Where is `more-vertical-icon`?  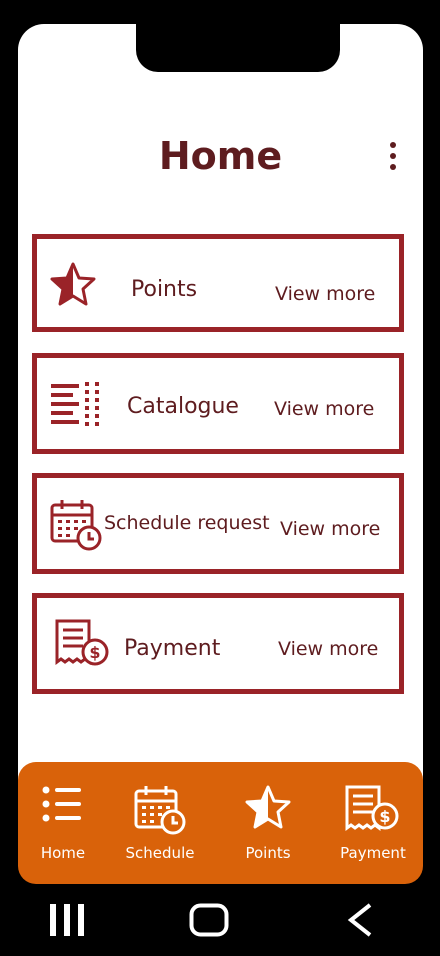
more-vertical-icon is located at coordinates (393, 159).